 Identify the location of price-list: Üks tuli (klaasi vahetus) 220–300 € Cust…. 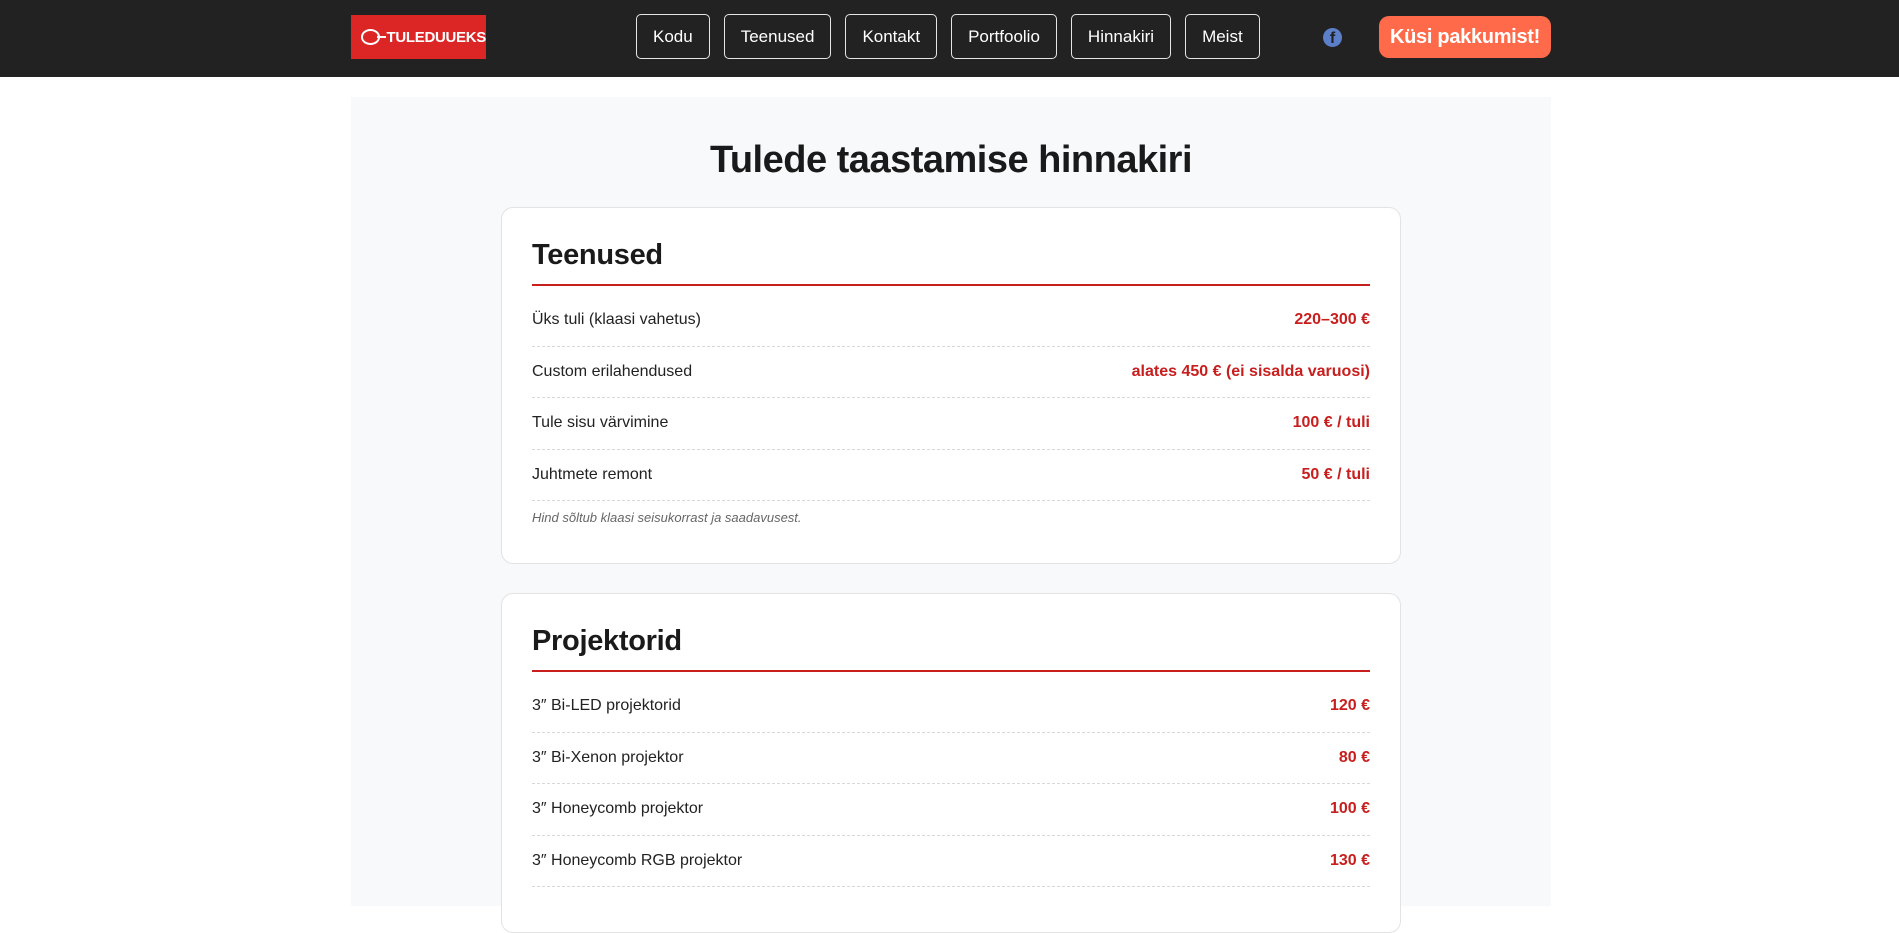
(951, 398).